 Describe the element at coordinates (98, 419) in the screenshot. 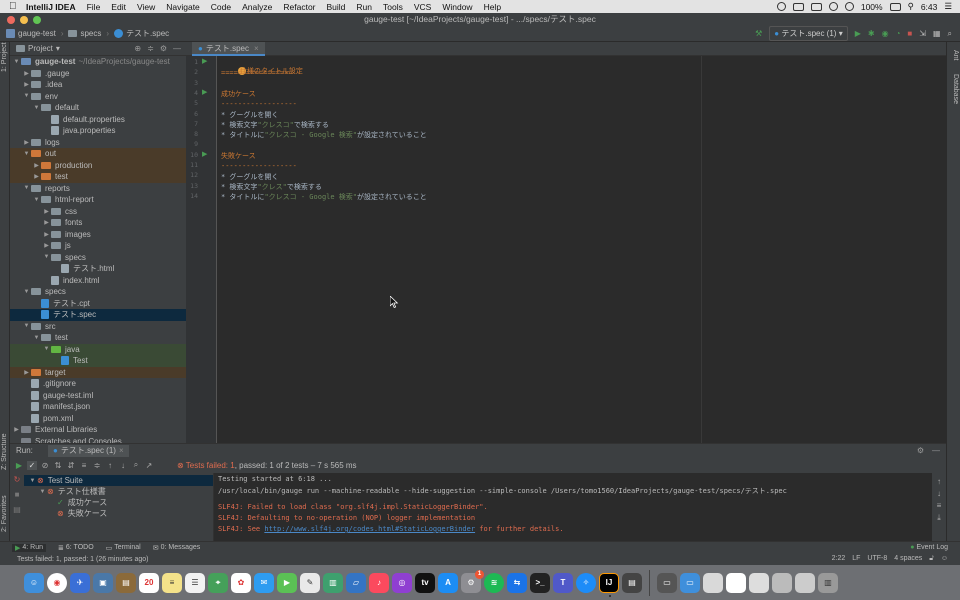

I see `project-tree-item: pom.xml` at that location.